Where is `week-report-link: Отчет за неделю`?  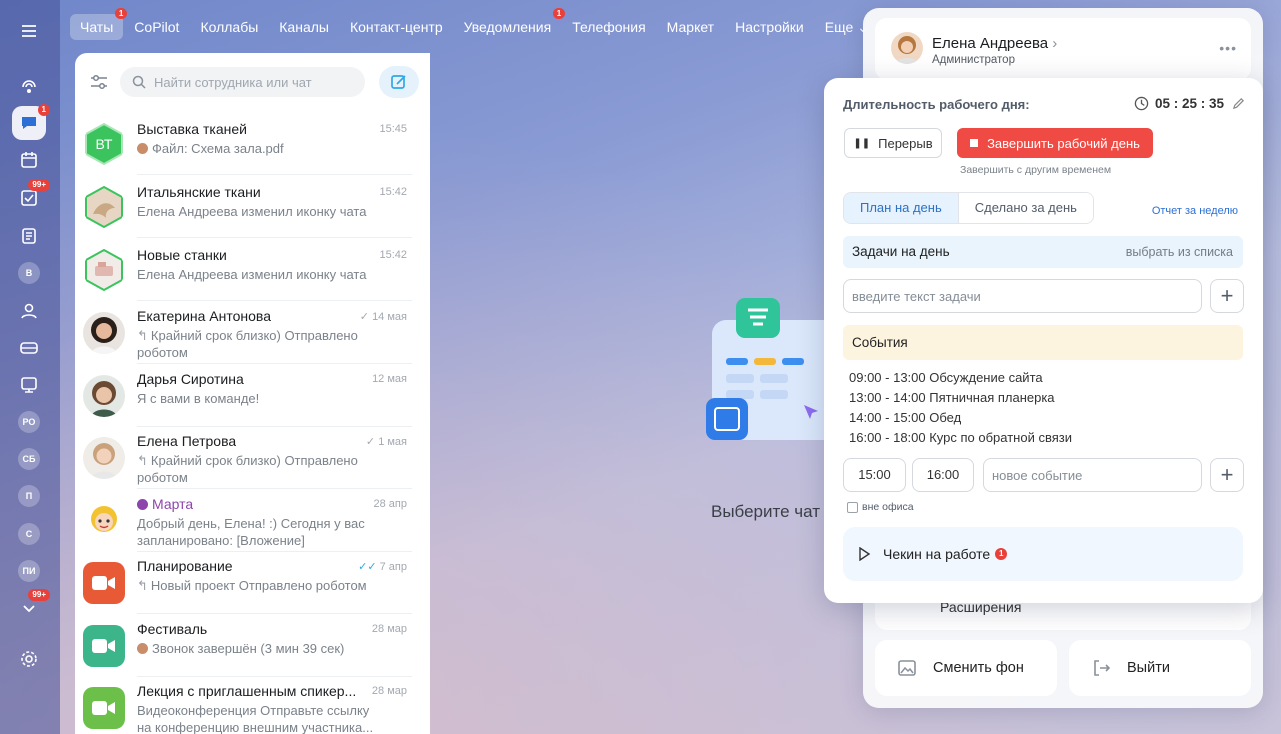 week-report-link: Отчет за неделю is located at coordinates (1195, 211).